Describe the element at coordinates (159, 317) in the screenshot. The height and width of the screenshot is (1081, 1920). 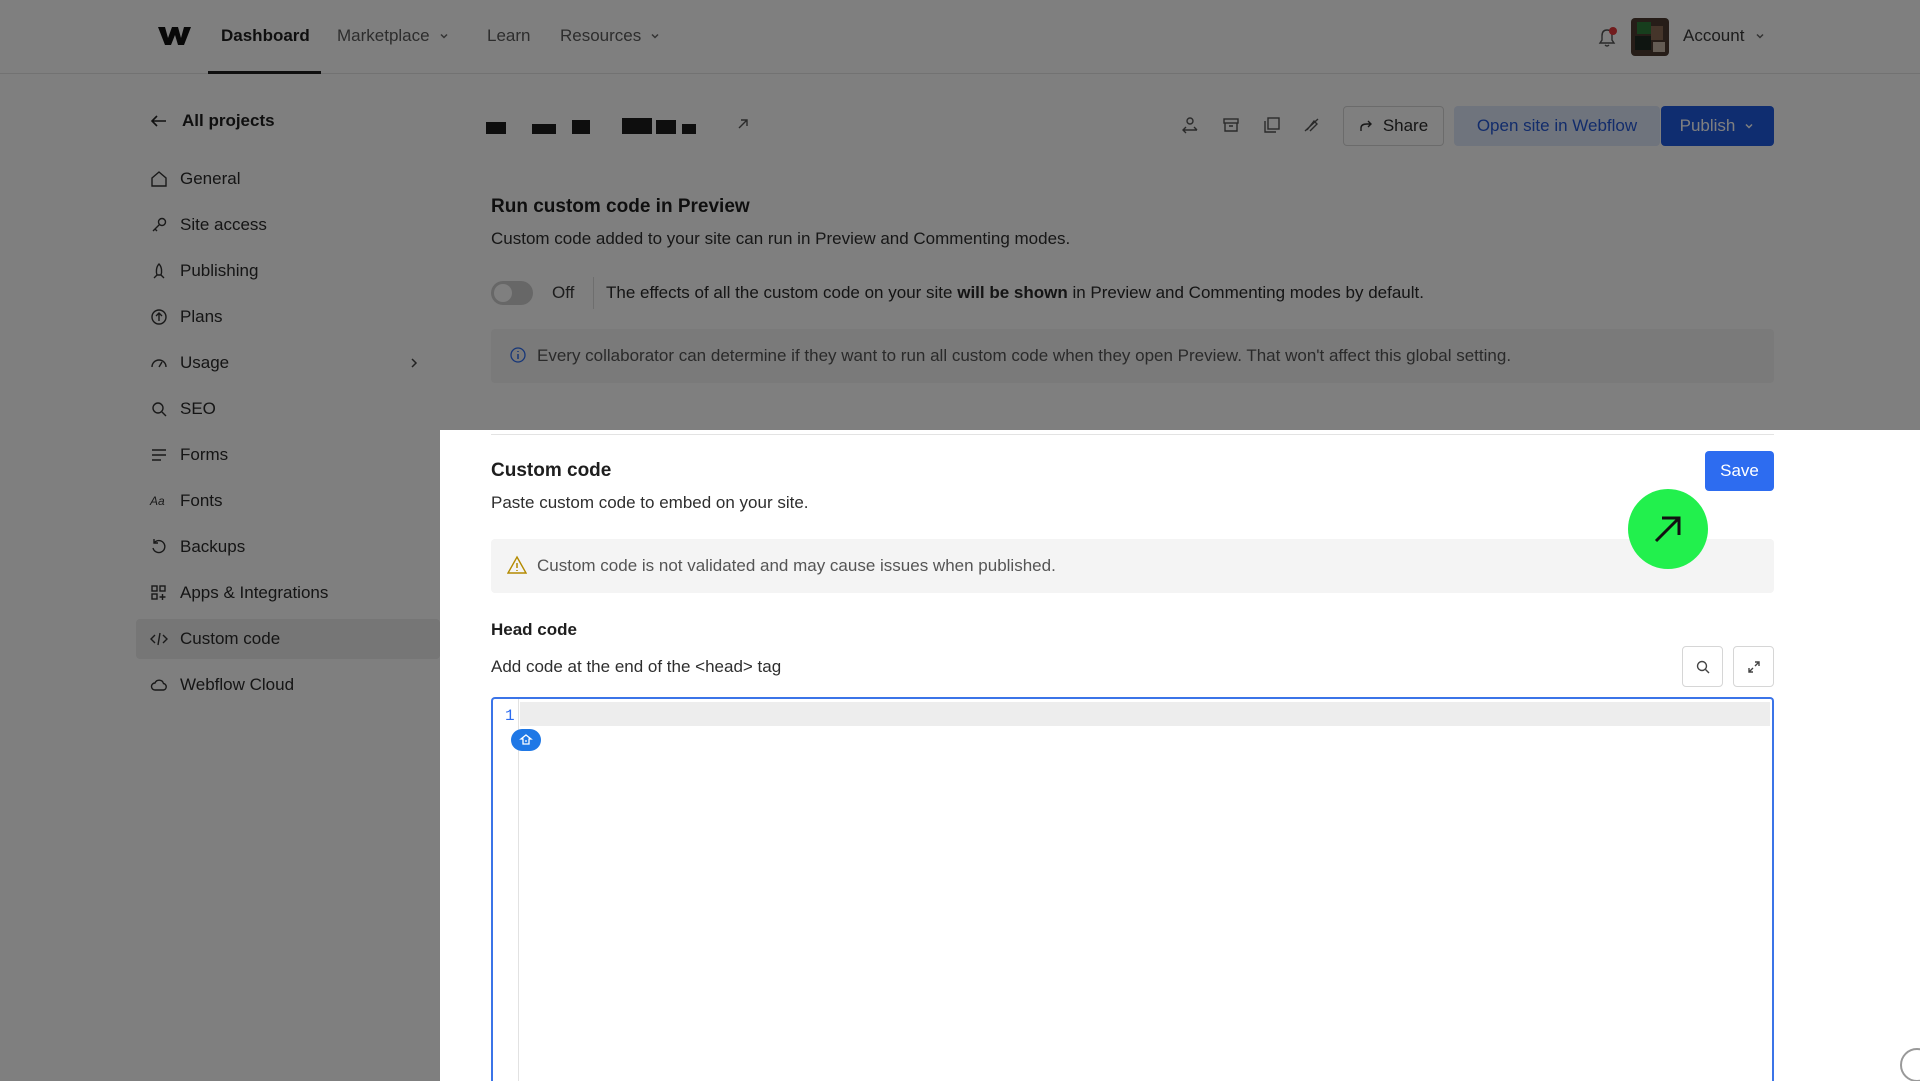
I see `plan-icon` at that location.